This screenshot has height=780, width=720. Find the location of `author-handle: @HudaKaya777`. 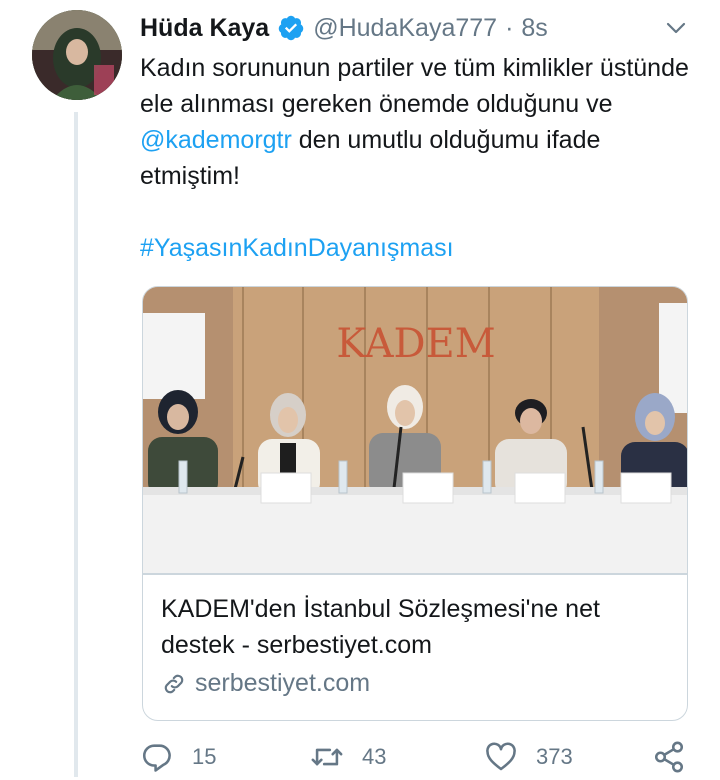

author-handle: @HudaKaya777 is located at coordinates (405, 28).